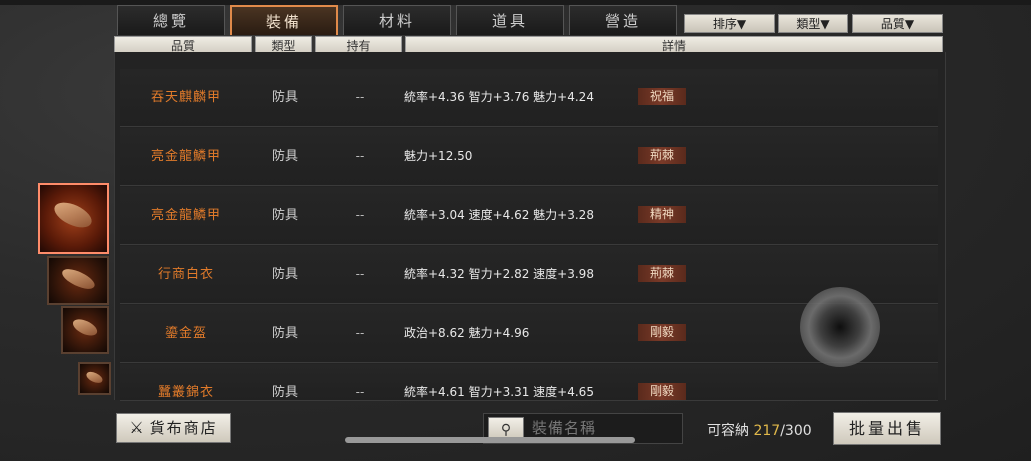 The image size is (1031, 461). Describe the element at coordinates (499, 97) in the screenshot. I see `item-stats: 統率+4.36 智力+3.76 魅力+4.24` at that location.